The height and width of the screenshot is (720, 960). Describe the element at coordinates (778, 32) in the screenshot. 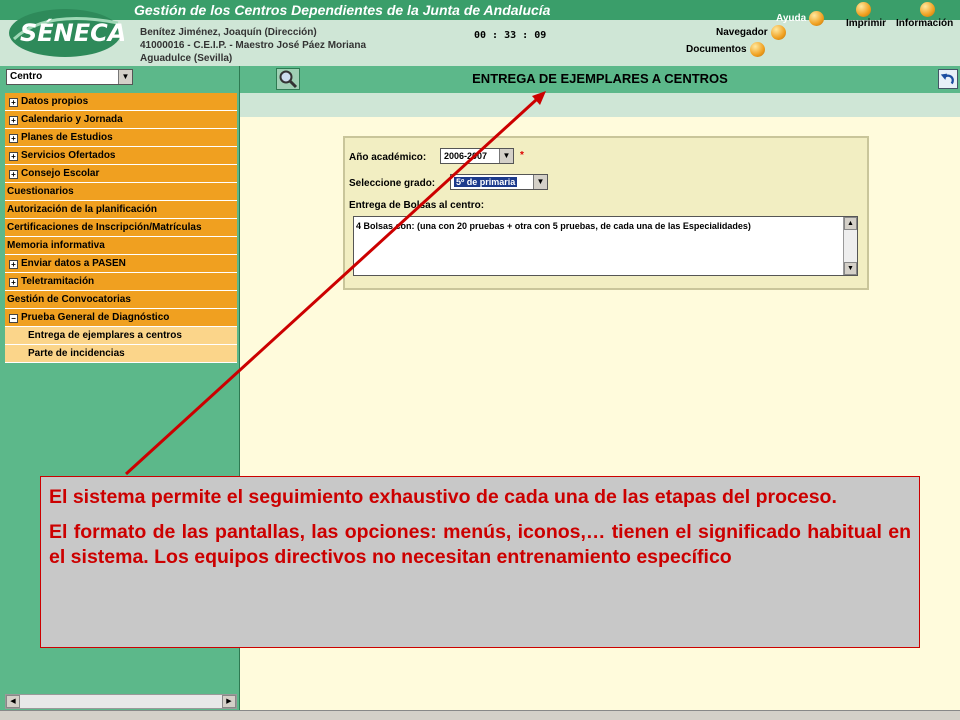

I see `navigator-orb-icon` at that location.